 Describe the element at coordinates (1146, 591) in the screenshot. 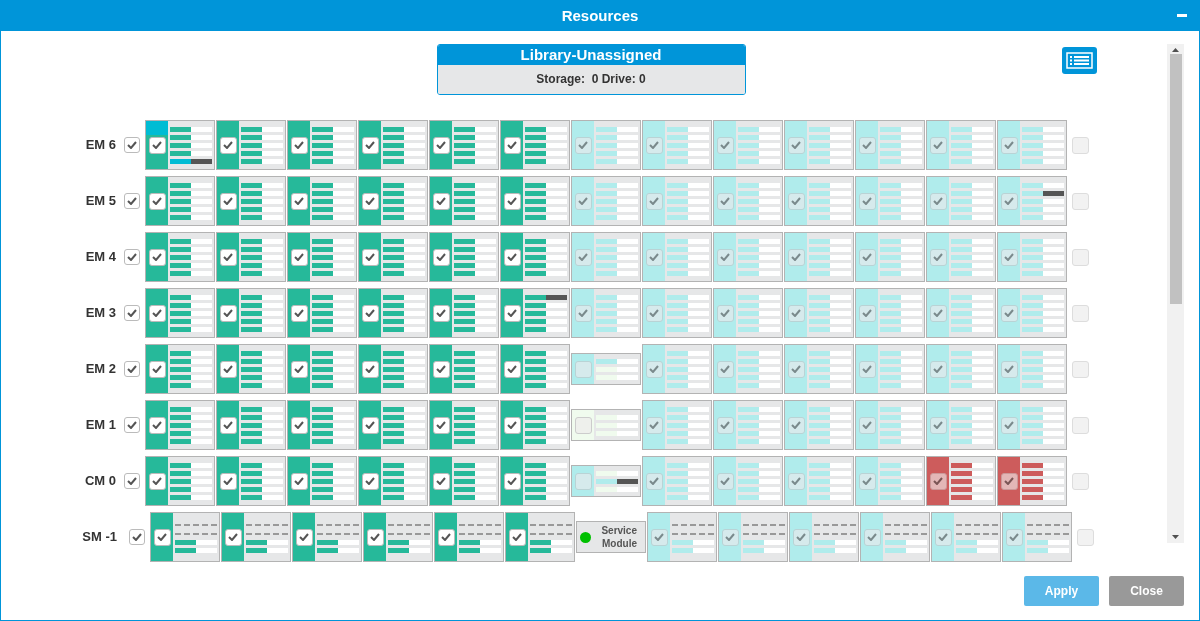

I see `close-button: Close` at that location.